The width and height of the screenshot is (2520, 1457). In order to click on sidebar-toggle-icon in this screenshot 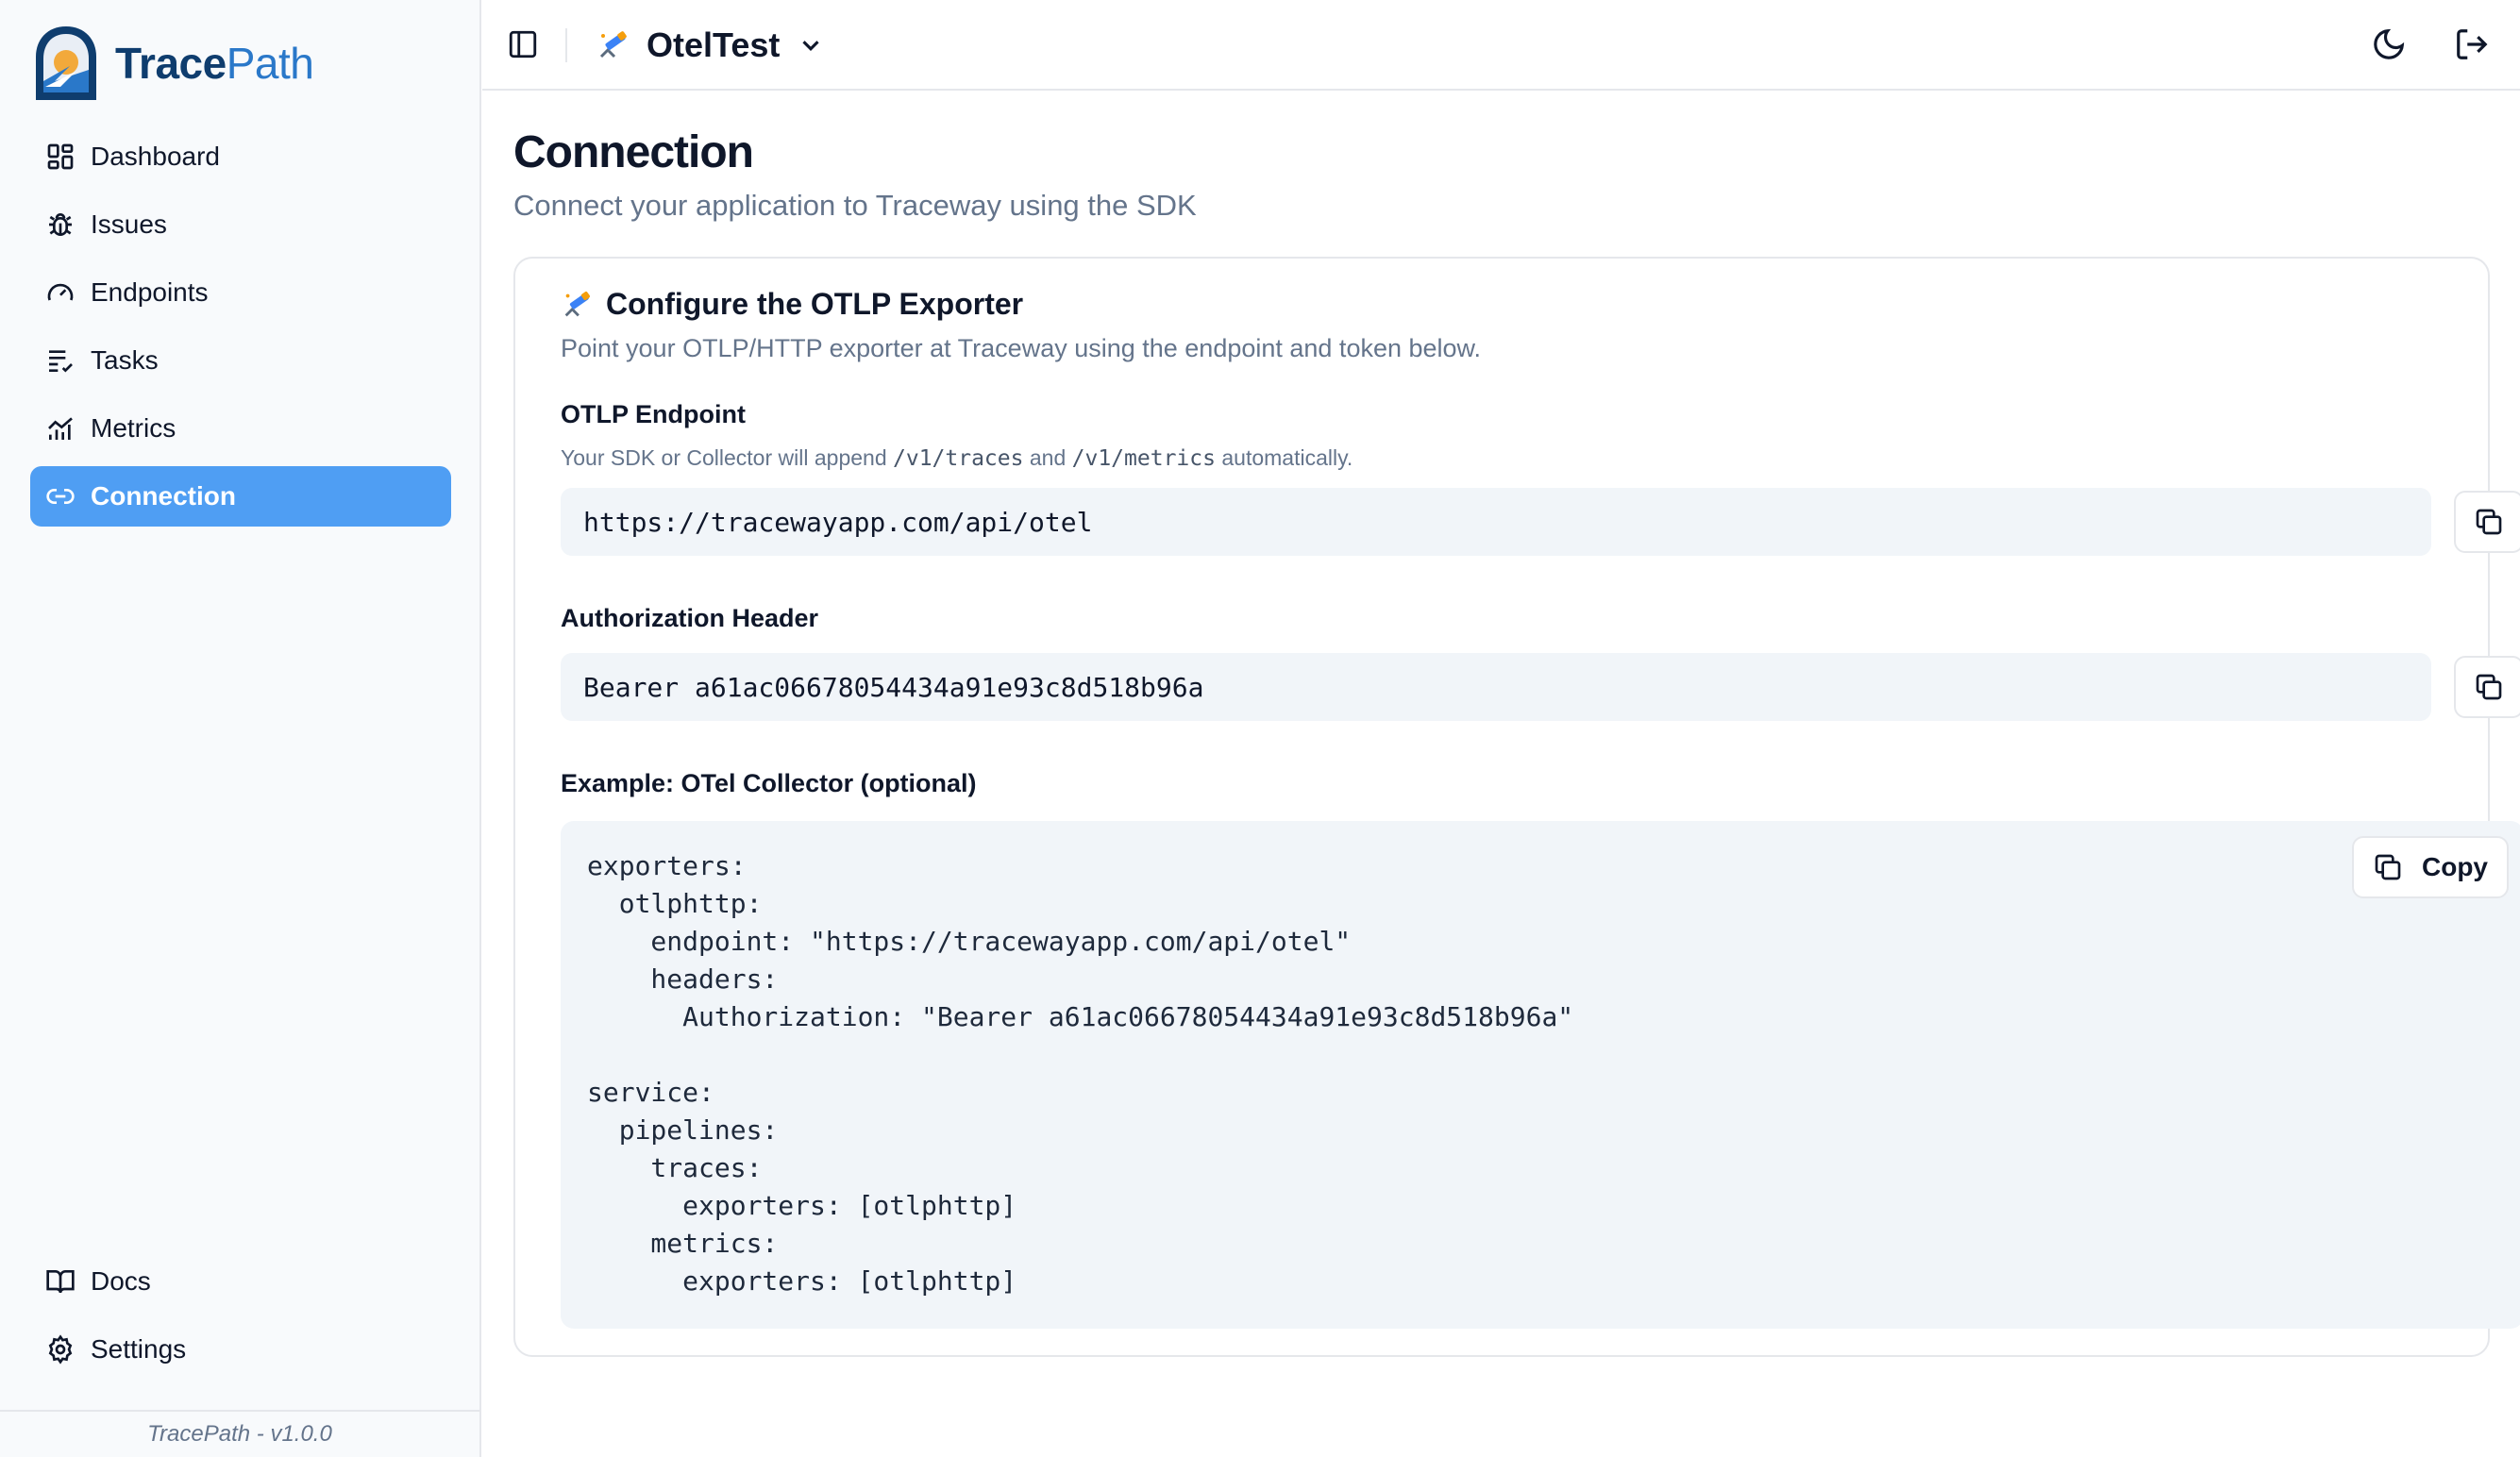, I will do `click(523, 44)`.